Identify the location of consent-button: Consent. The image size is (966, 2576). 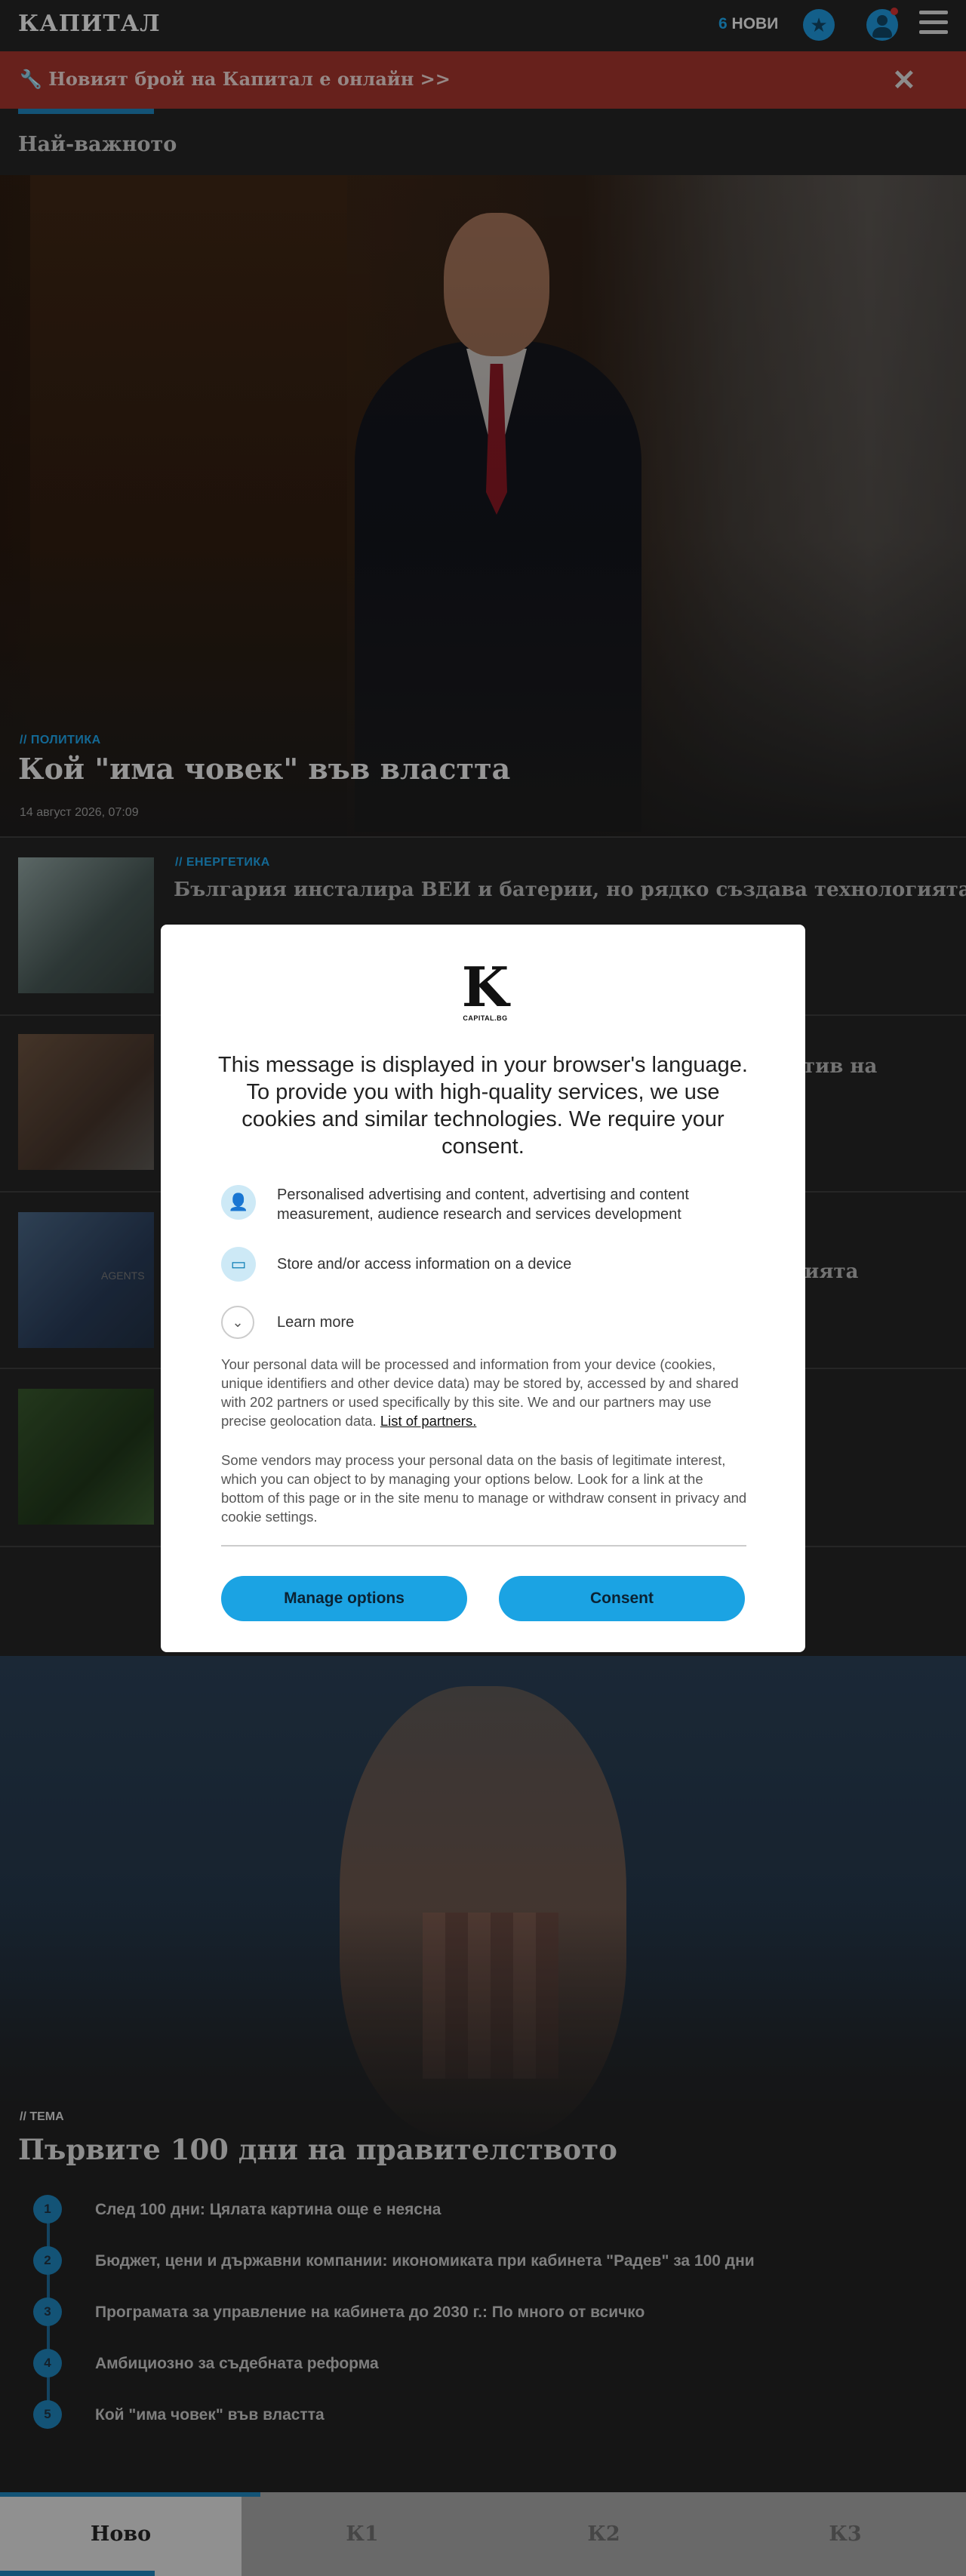
(622, 1599).